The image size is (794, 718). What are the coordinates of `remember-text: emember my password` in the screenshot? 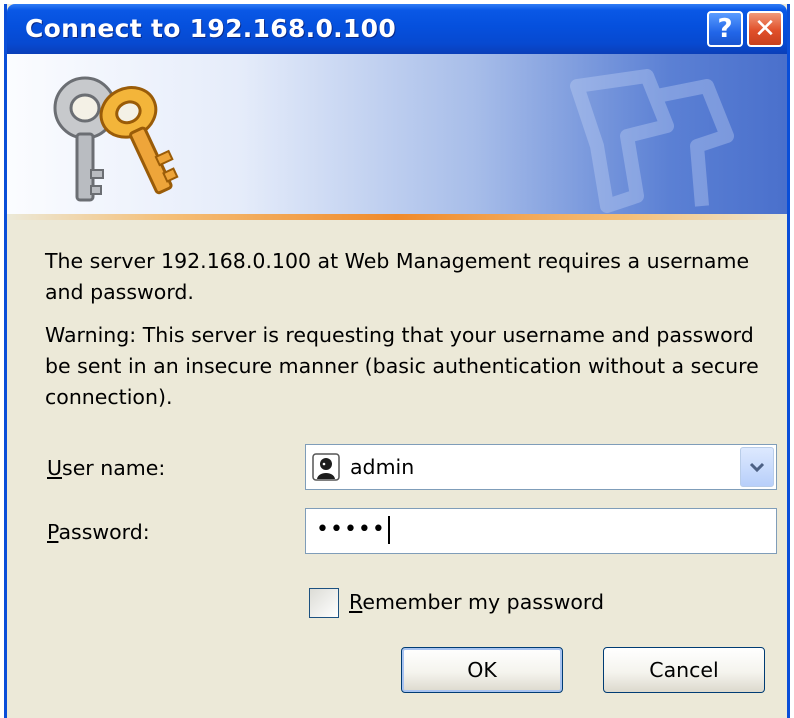 It's located at (483, 602).